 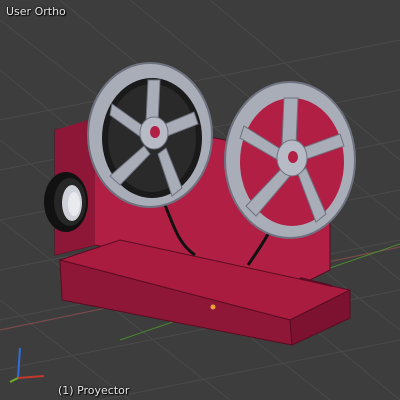 What do you see at coordinates (213, 307) in the screenshot?
I see `object-origin` at bounding box center [213, 307].